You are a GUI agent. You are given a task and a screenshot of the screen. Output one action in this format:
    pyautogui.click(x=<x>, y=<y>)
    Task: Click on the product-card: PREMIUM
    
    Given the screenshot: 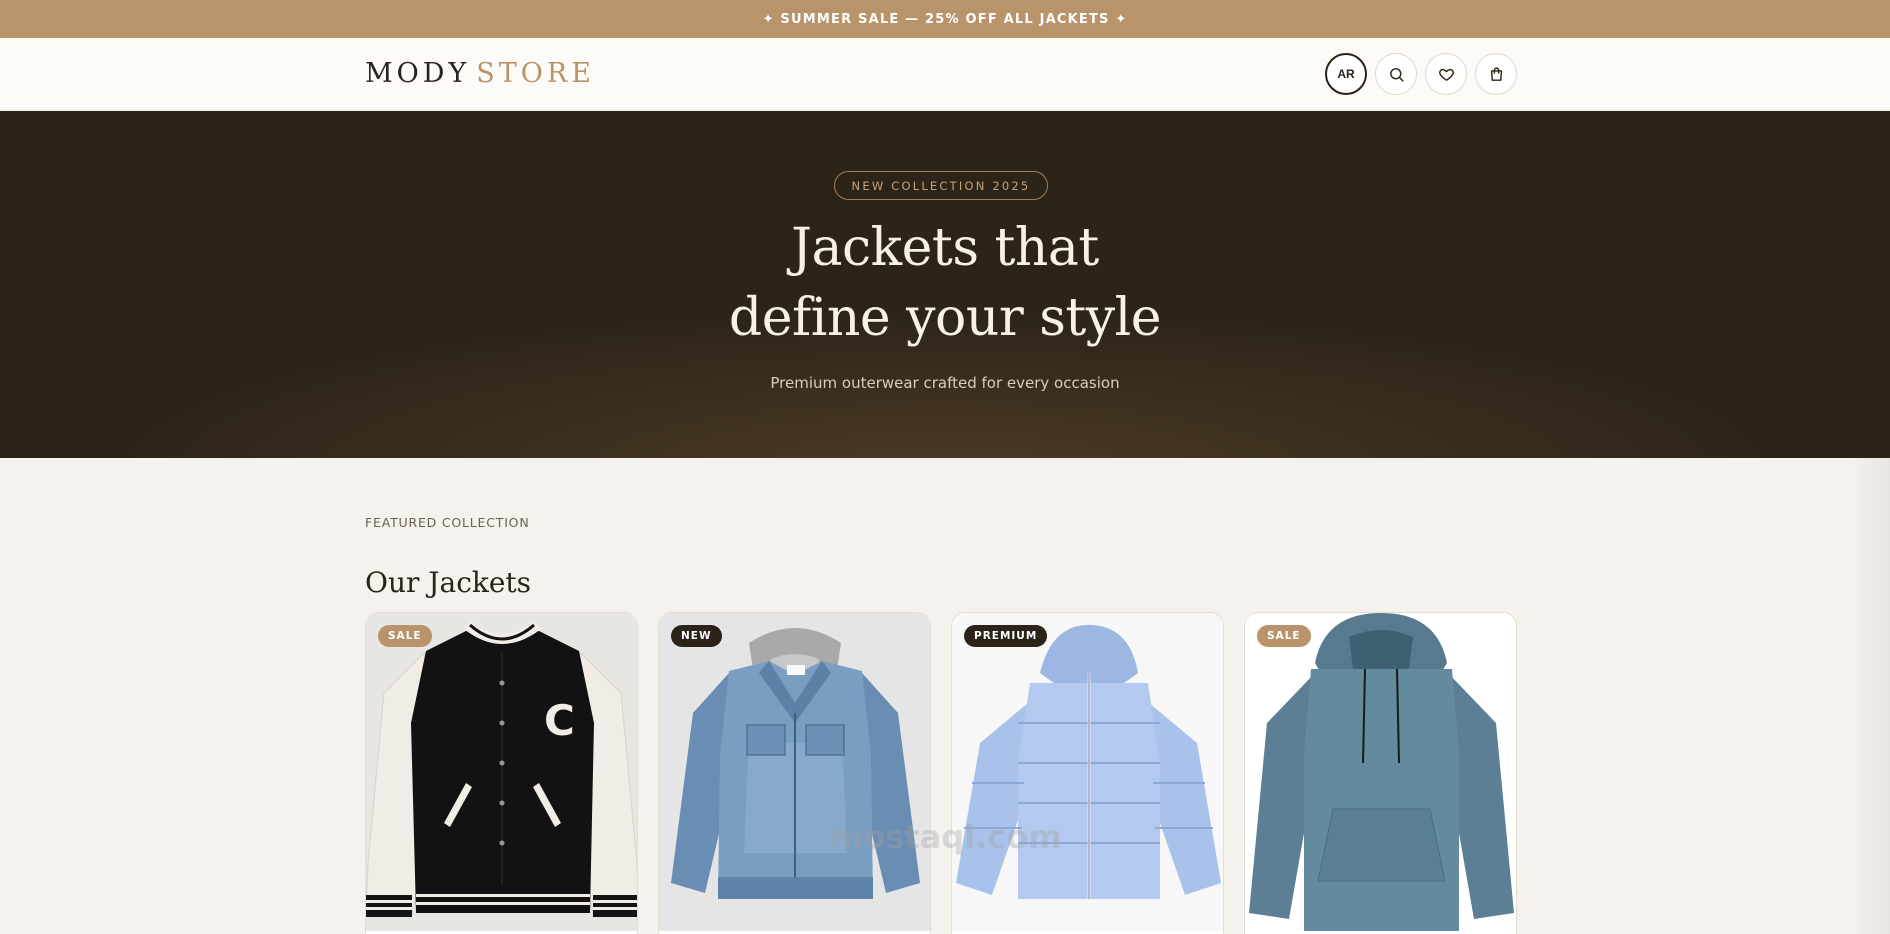 What is the action you would take?
    pyautogui.click(x=1087, y=773)
    